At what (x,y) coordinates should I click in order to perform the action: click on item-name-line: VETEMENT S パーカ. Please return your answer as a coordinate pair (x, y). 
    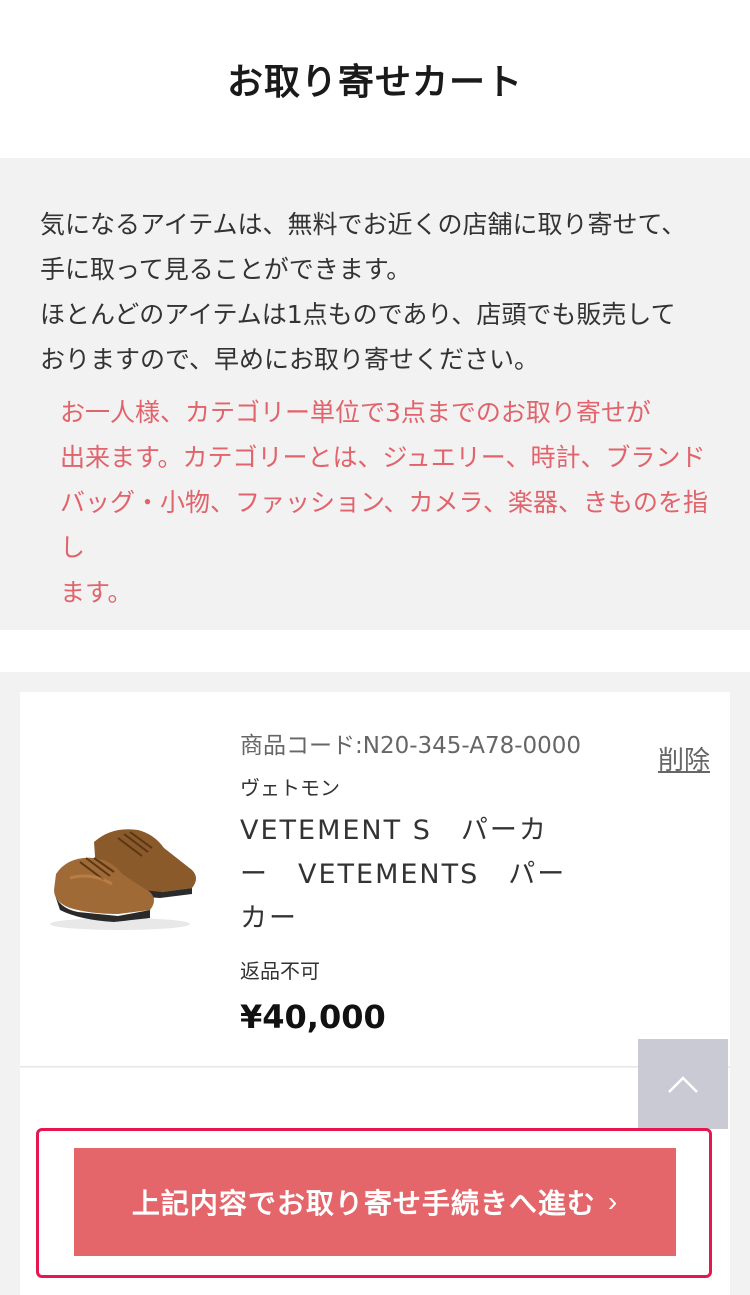
    Looking at the image, I should click on (394, 830).